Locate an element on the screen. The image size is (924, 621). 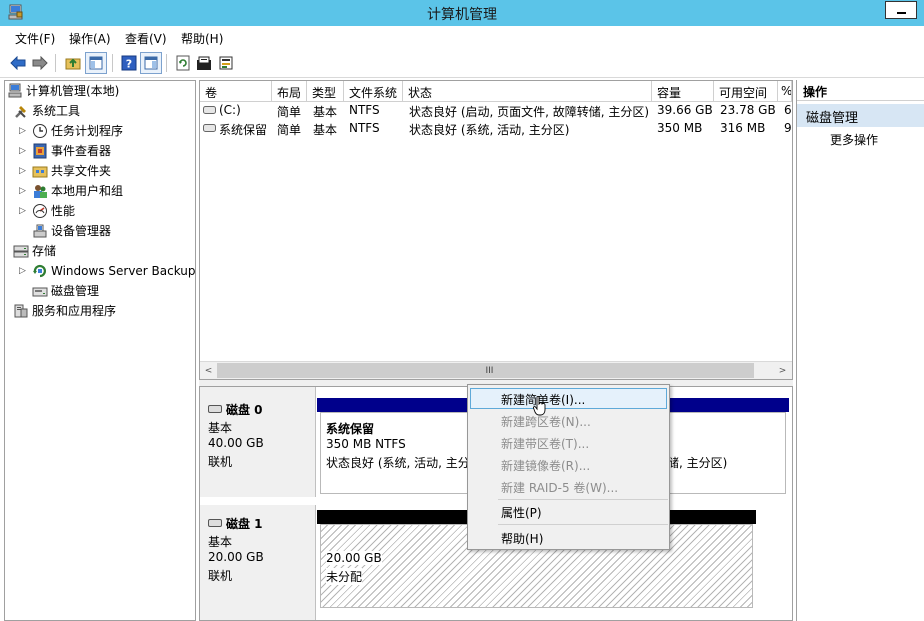
tree-label: 性能 is located at coordinates (63, 211).